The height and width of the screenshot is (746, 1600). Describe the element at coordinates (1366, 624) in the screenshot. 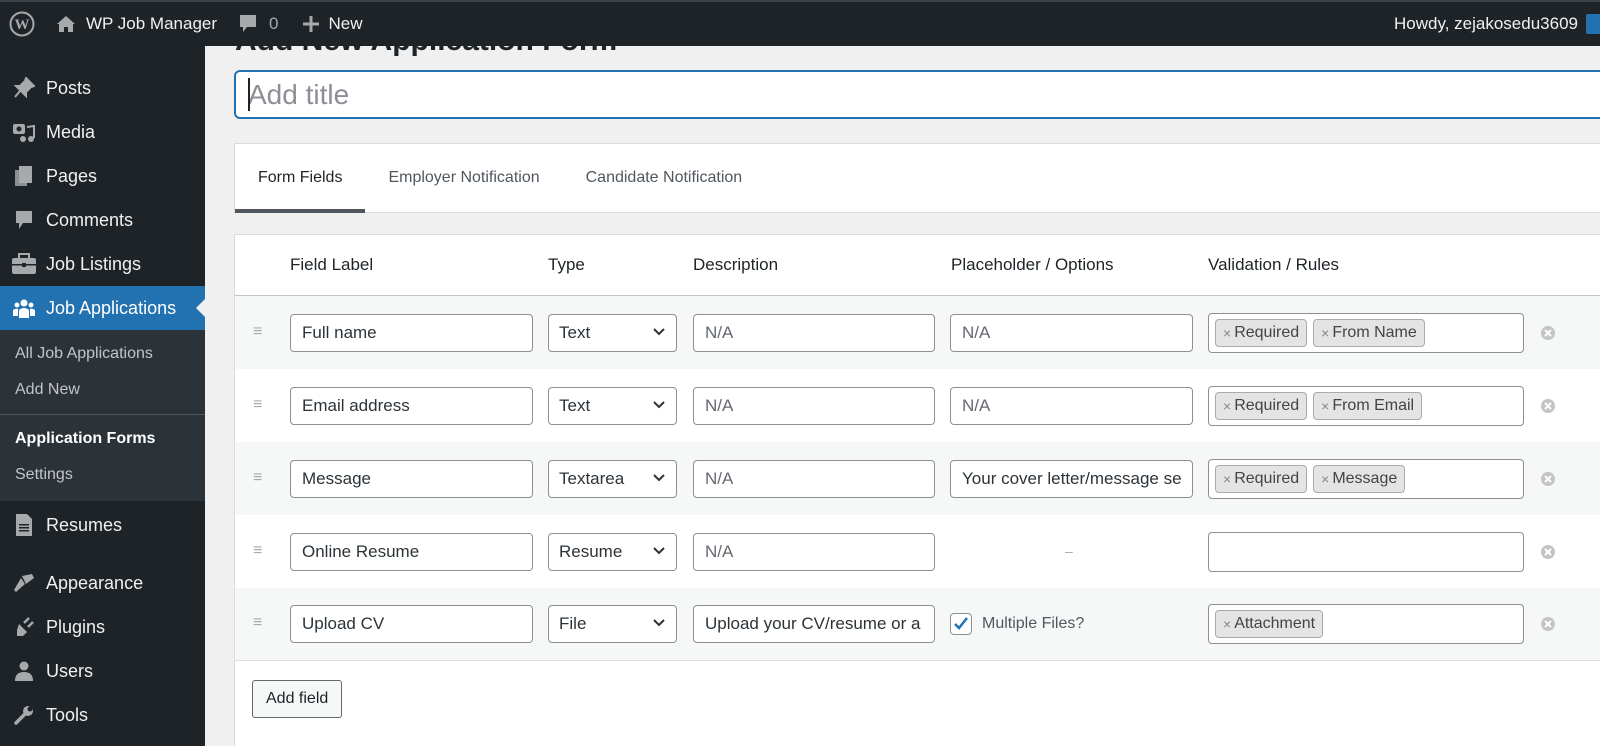

I see `field-rules-select: × Attachment` at that location.